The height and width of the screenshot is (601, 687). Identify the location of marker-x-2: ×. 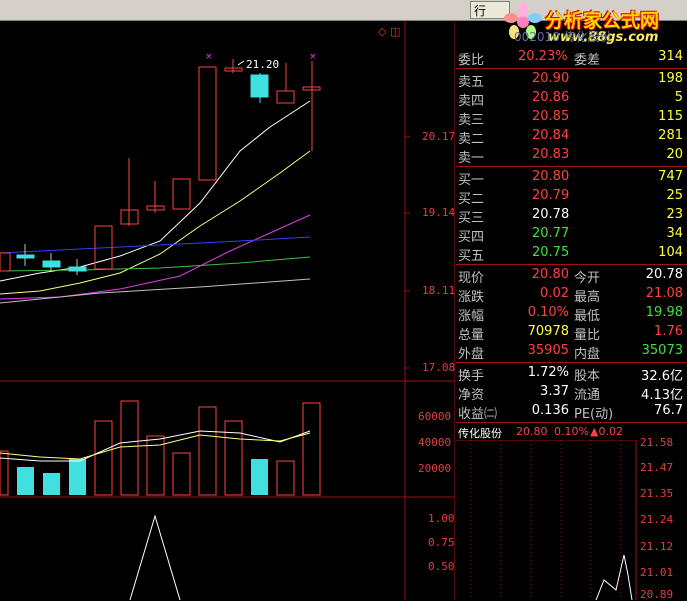
(313, 57).